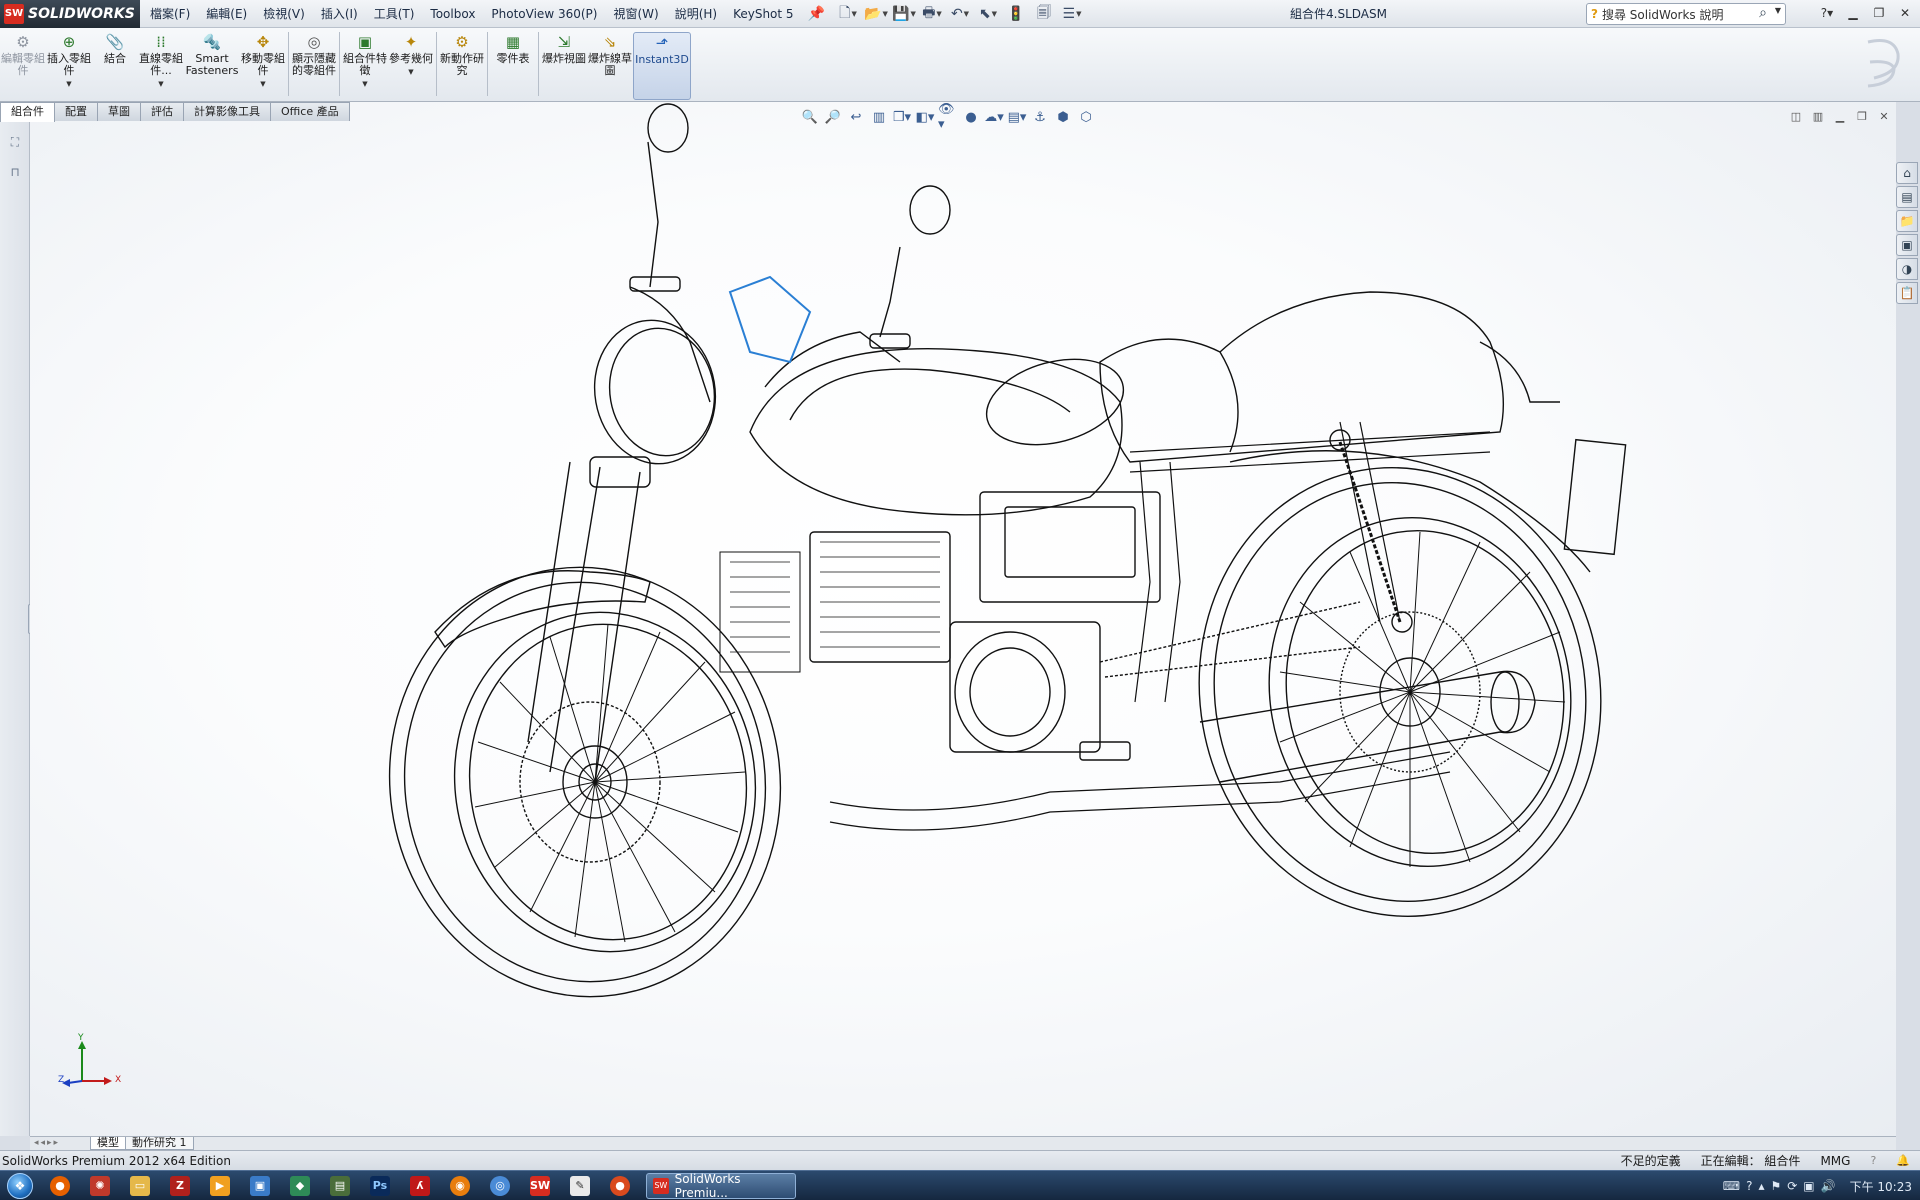  What do you see at coordinates (1072, 14) in the screenshot?
I see `options-icon: ☰ ▼` at bounding box center [1072, 14].